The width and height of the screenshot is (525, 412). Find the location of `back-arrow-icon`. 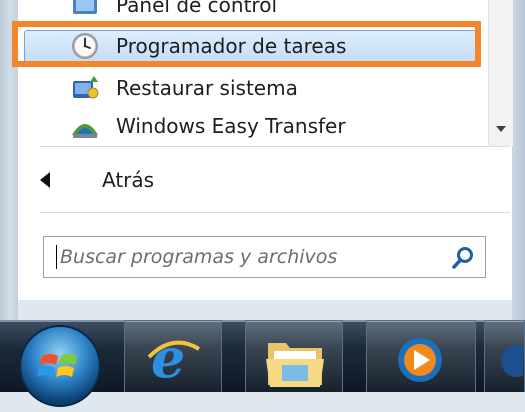

back-arrow-icon is located at coordinates (45, 180).